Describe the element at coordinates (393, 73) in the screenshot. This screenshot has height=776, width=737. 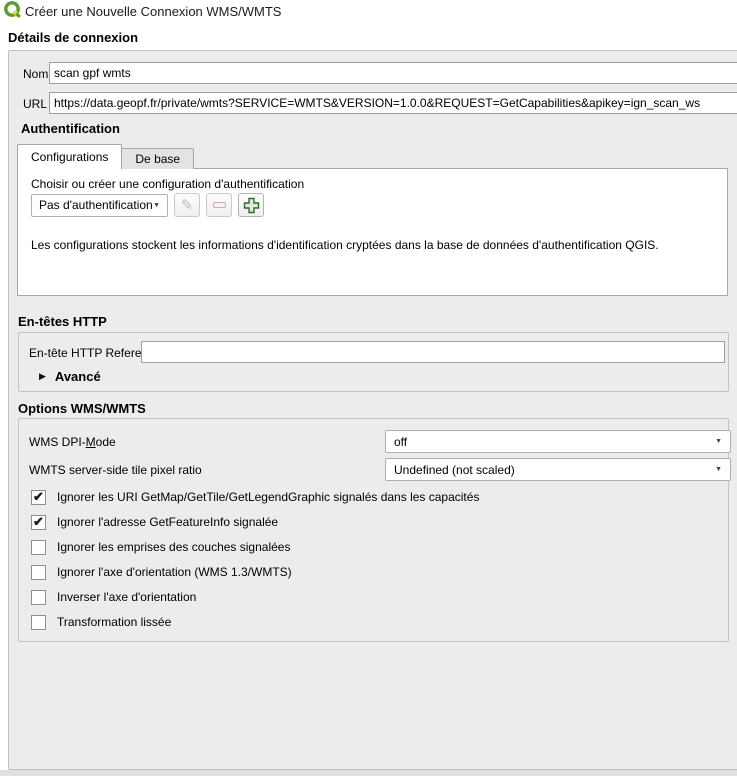
I see `name-input` at that location.